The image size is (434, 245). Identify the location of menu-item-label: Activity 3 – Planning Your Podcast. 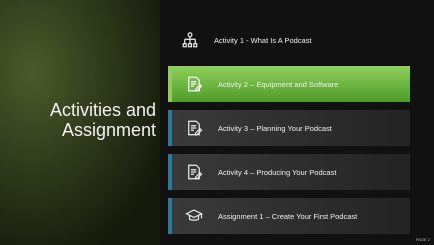
(275, 128).